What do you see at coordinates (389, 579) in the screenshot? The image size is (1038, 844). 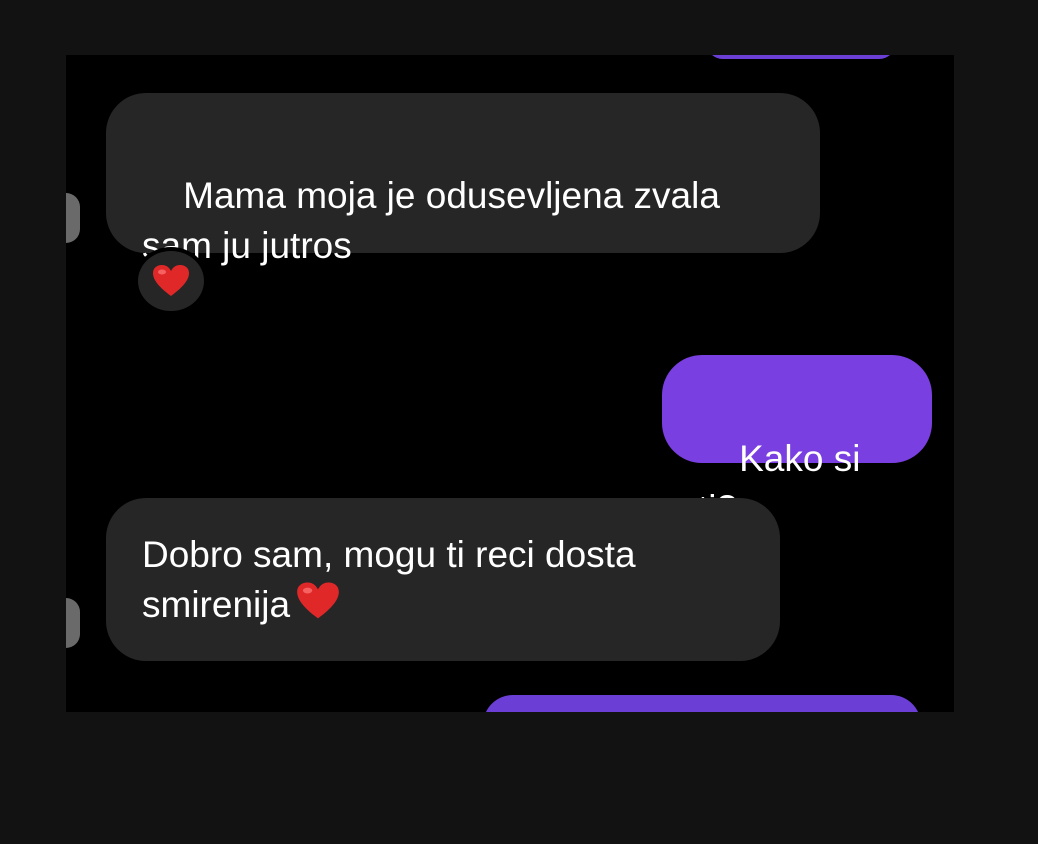 I see `message-text: Dobro sam, mogu ti reci dosta smirenija` at bounding box center [389, 579].